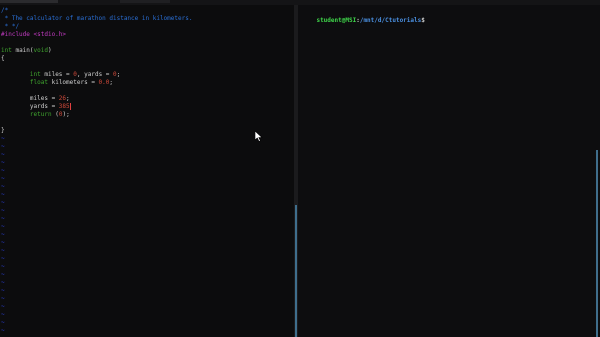  Describe the element at coordinates (30, 106) in the screenshot. I see `code-token: yards =` at that location.